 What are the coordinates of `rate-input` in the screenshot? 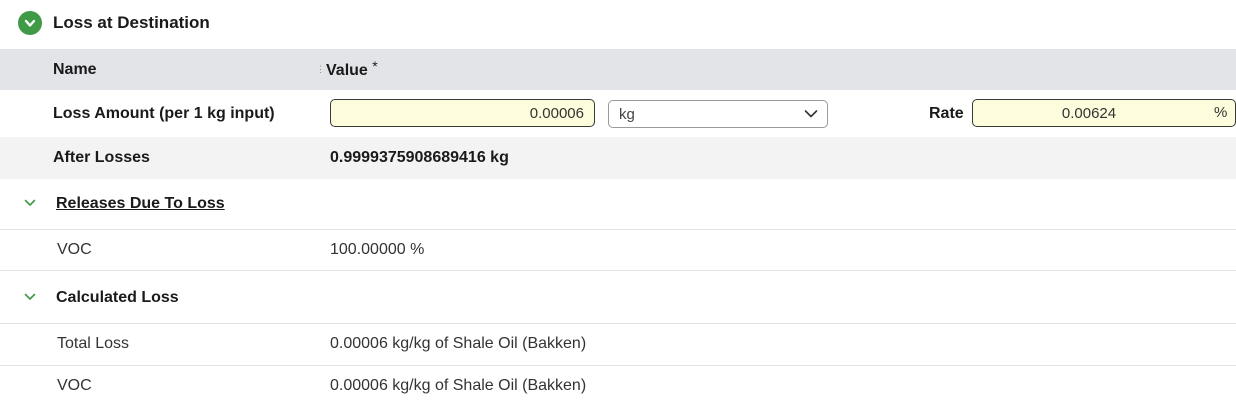 It's located at (1104, 113).